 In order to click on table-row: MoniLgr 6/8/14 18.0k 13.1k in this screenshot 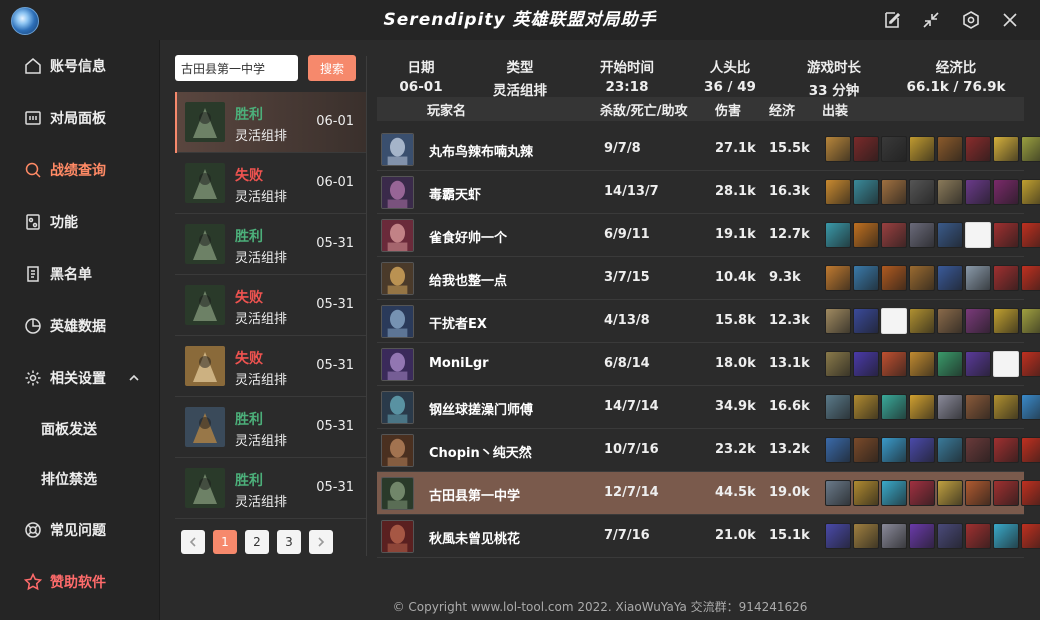, I will do `click(708, 364)`.